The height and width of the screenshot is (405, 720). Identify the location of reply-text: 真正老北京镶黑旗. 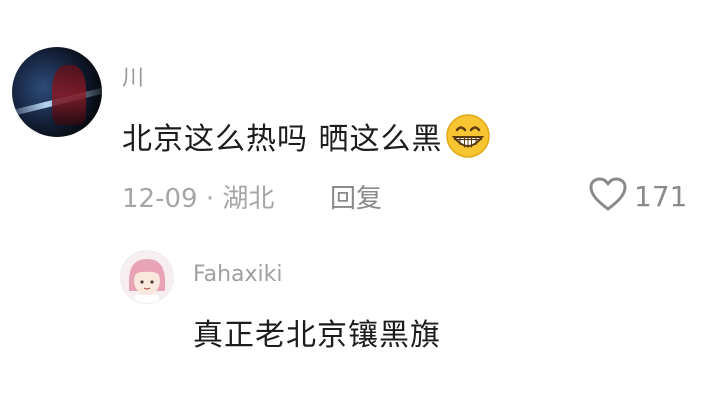
(317, 335).